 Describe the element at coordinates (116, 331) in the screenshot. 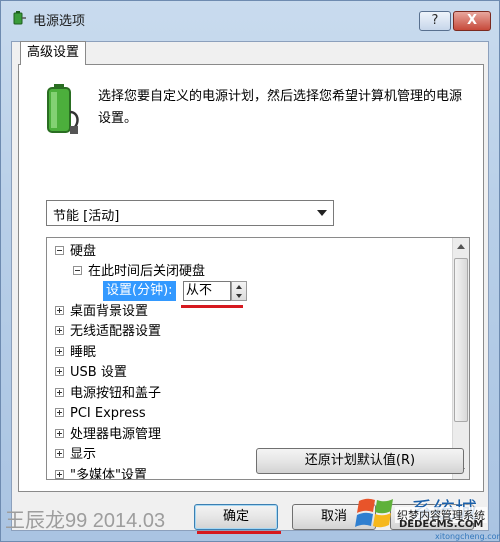

I see `tree-item-label: 无线适配器设置` at that location.